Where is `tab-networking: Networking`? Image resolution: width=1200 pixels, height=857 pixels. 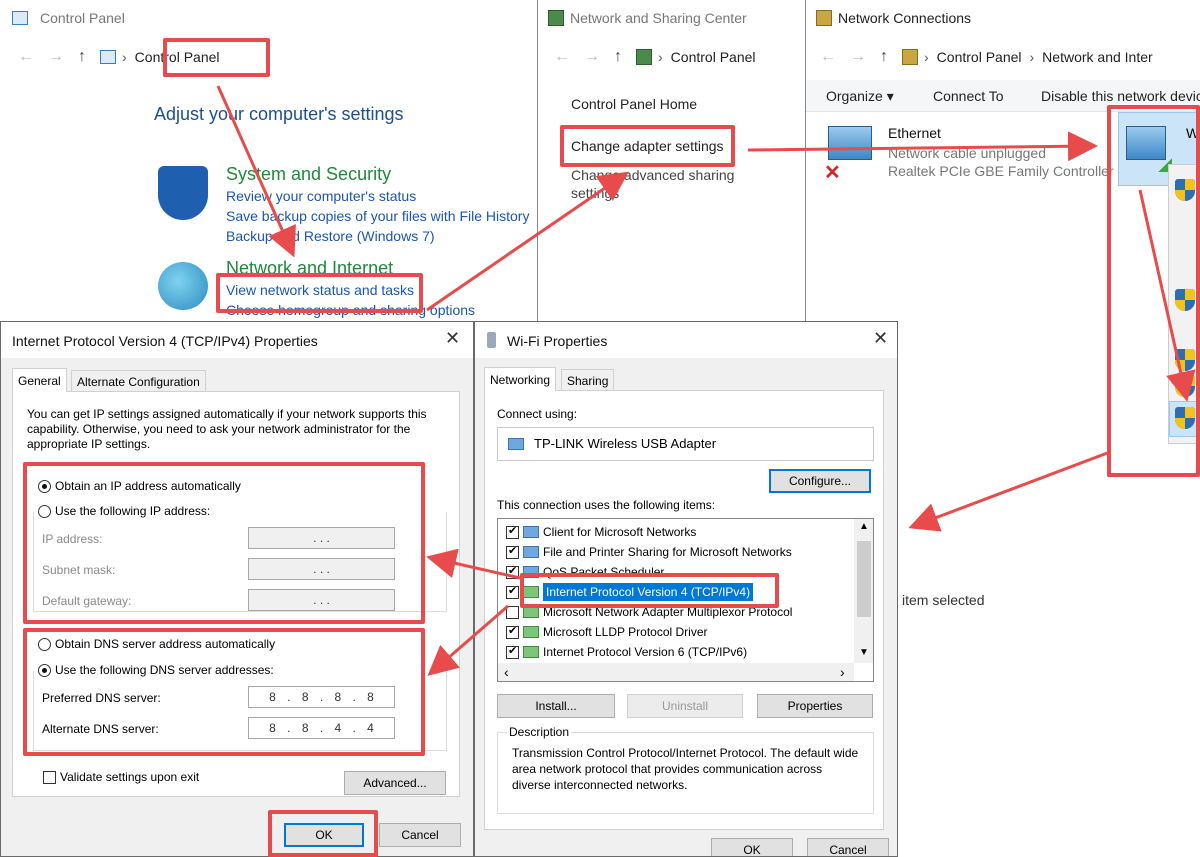
tab-networking: Networking is located at coordinates (520, 379).